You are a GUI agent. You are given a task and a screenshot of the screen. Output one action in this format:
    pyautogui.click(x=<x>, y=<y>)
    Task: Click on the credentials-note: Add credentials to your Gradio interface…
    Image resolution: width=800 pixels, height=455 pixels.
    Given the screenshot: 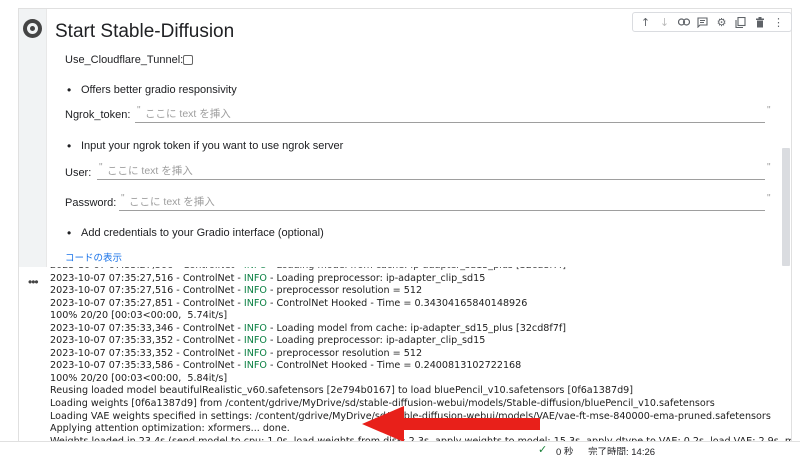 What is the action you would take?
    pyautogui.click(x=195, y=233)
    